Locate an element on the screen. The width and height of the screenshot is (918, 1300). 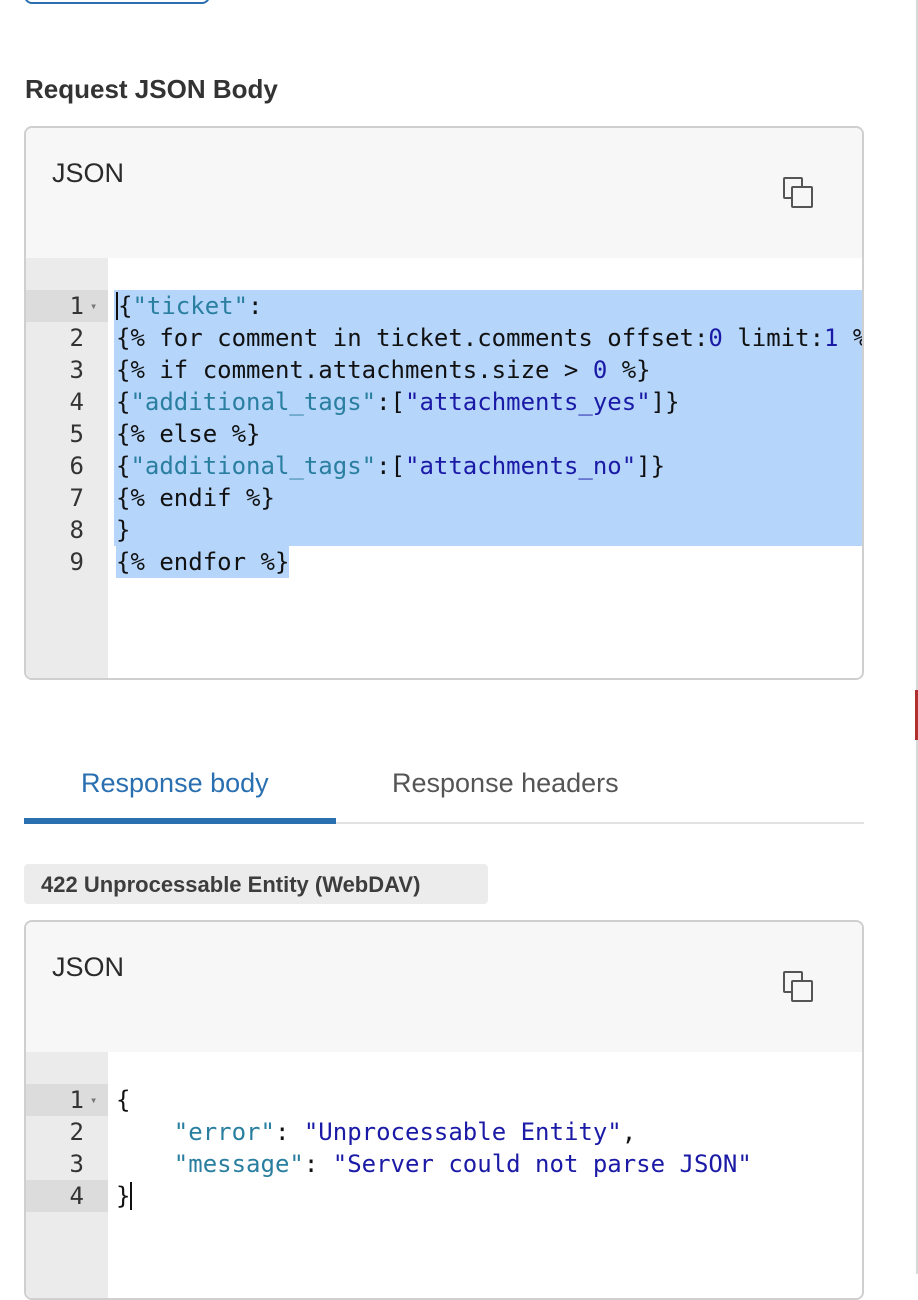
code-token: , is located at coordinates (629, 1132).